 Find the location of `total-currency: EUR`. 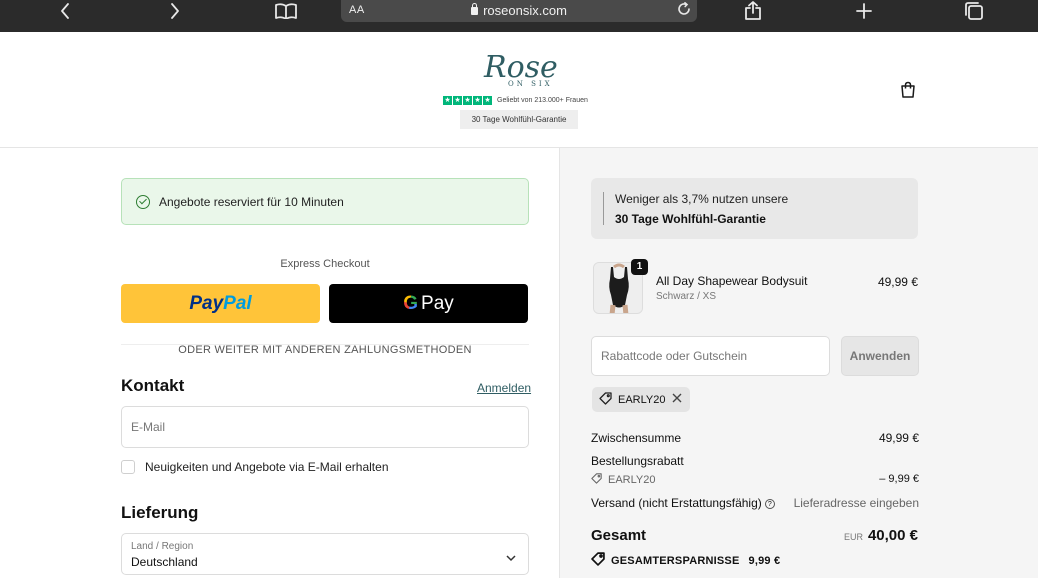

total-currency: EUR is located at coordinates (854, 537).